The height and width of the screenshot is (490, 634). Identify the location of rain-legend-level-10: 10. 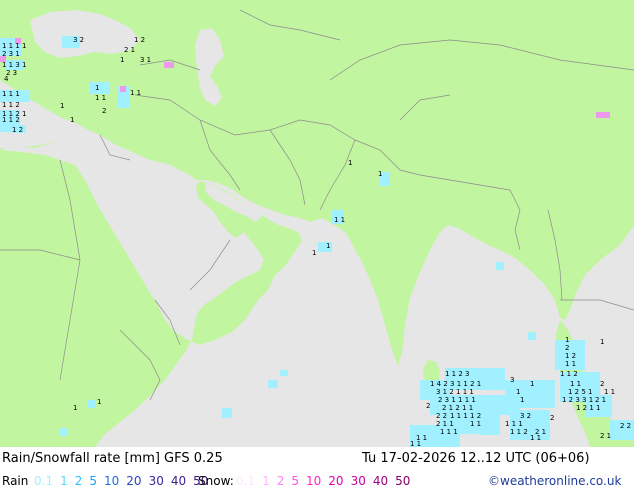
(112, 481).